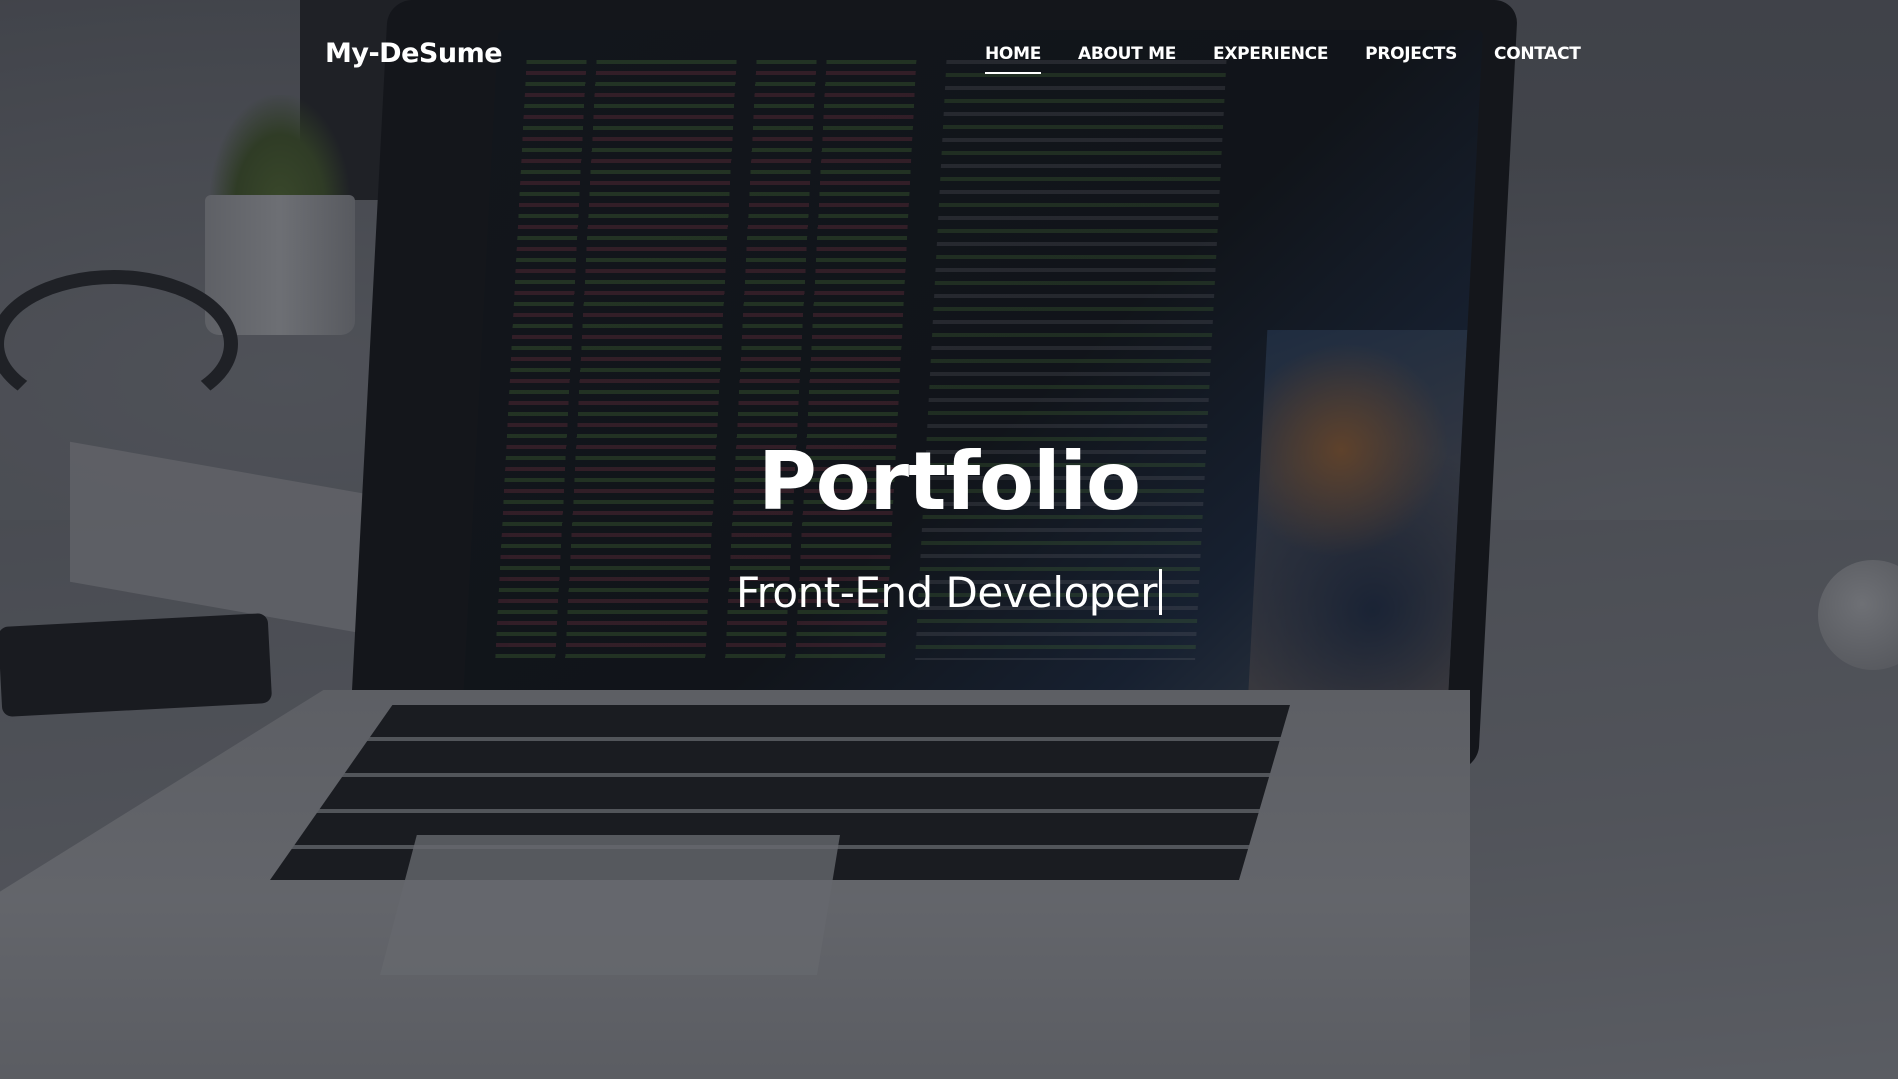 The height and width of the screenshot is (1079, 1898). I want to click on hero-title: Portfolio, so click(949, 481).